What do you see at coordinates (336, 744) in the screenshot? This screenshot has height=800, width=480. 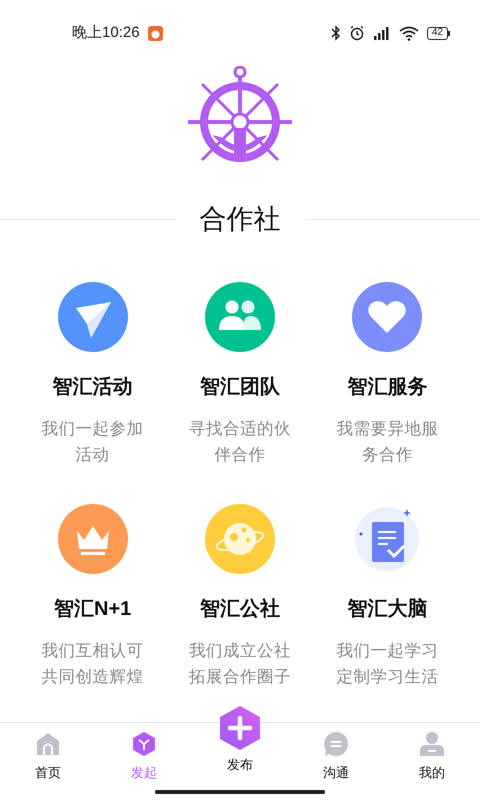 I see `chat-bubble-icon` at bounding box center [336, 744].